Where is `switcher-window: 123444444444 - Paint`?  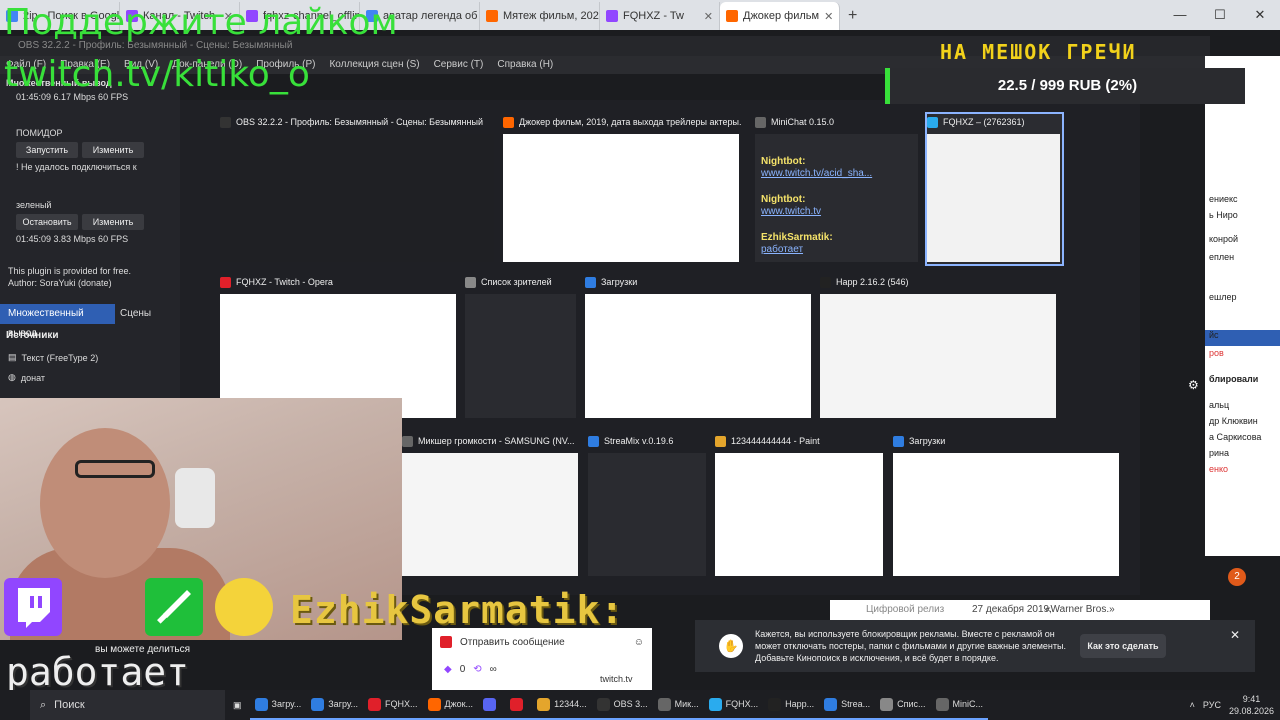 switcher-window: 123444444444 - Paint is located at coordinates (800, 505).